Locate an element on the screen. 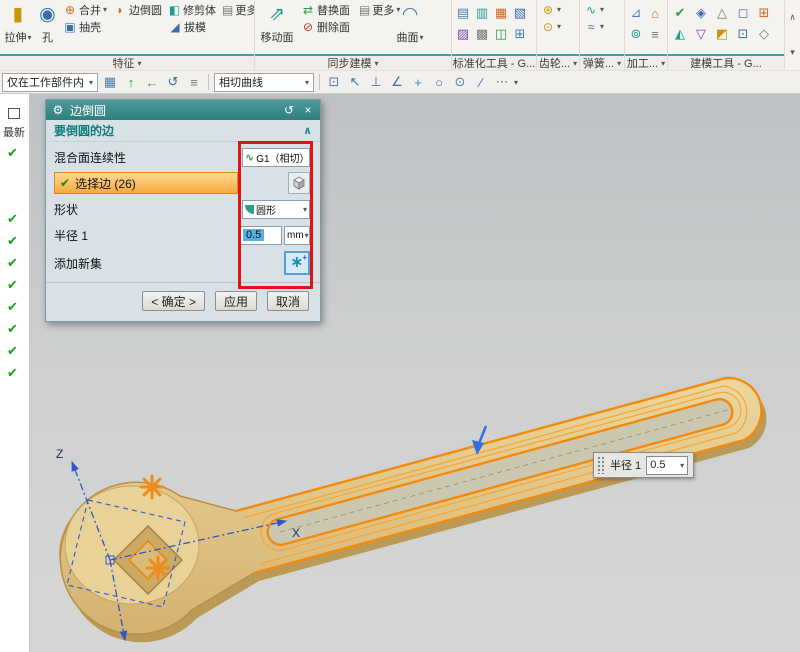 The image size is (800, 652). spring-tool-button: ≈ ▾ is located at coordinates (594, 26).